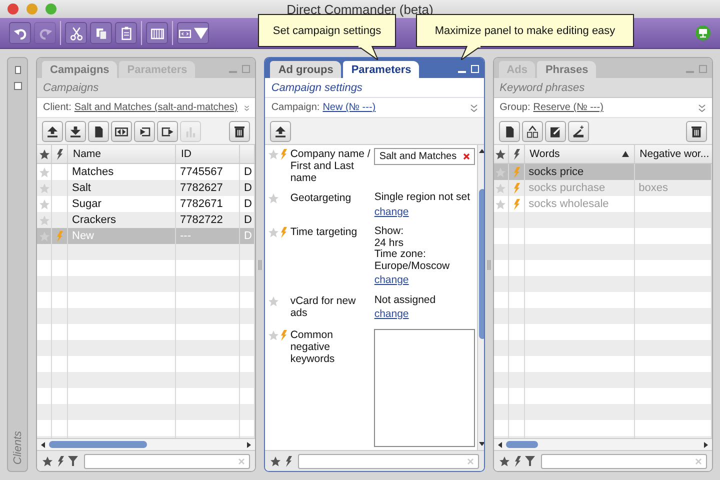  Describe the element at coordinates (13, 9) in the screenshot. I see `window-control-icon` at that location.